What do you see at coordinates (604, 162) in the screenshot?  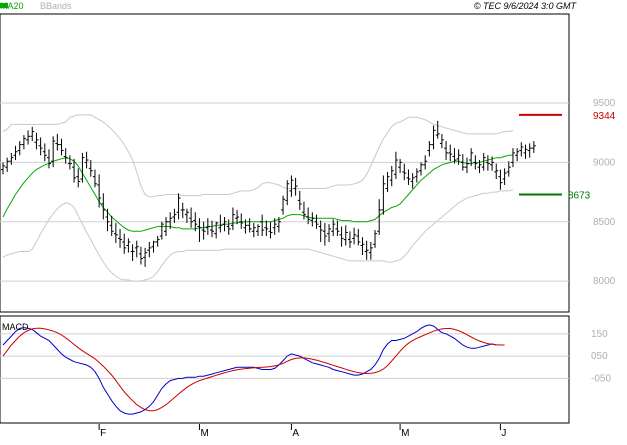 I see `price-tick-label: 9000` at bounding box center [604, 162].